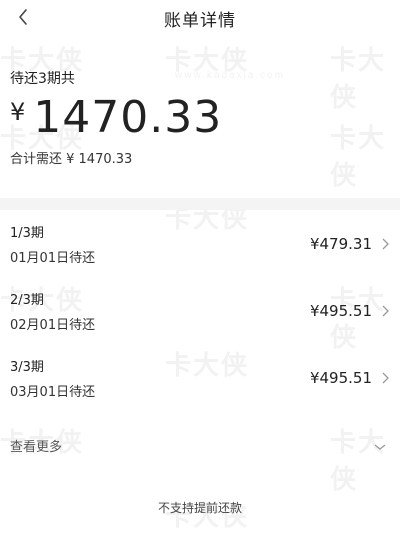 Image resolution: width=400 pixels, height=536 pixels. I want to click on installment-period: 1/3期, so click(27, 233).